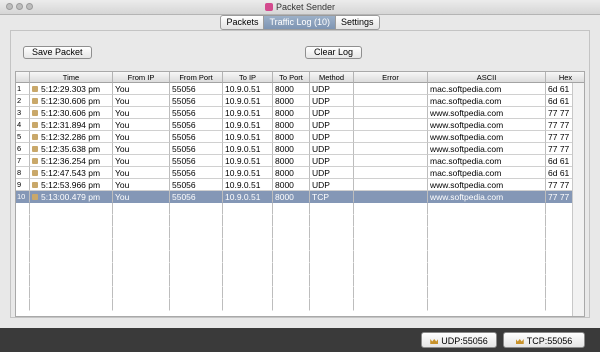 This screenshot has width=600, height=352. Describe the element at coordinates (549, 341) in the screenshot. I see `tcp-status-label: TCP:55056` at that location.